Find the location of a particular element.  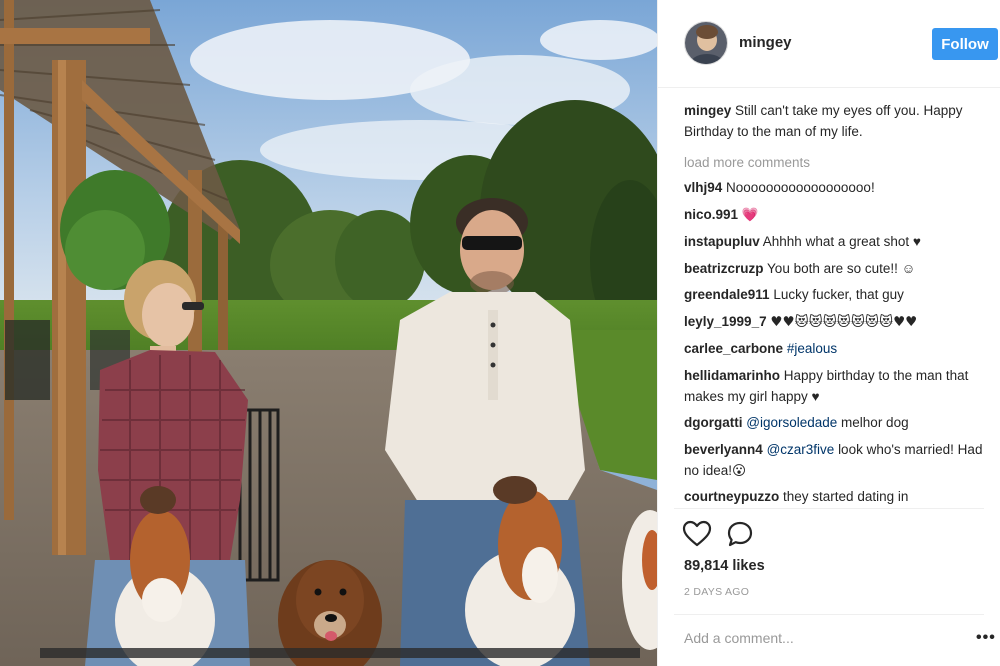

comment-username: beatrizcruzp is located at coordinates (724, 268).